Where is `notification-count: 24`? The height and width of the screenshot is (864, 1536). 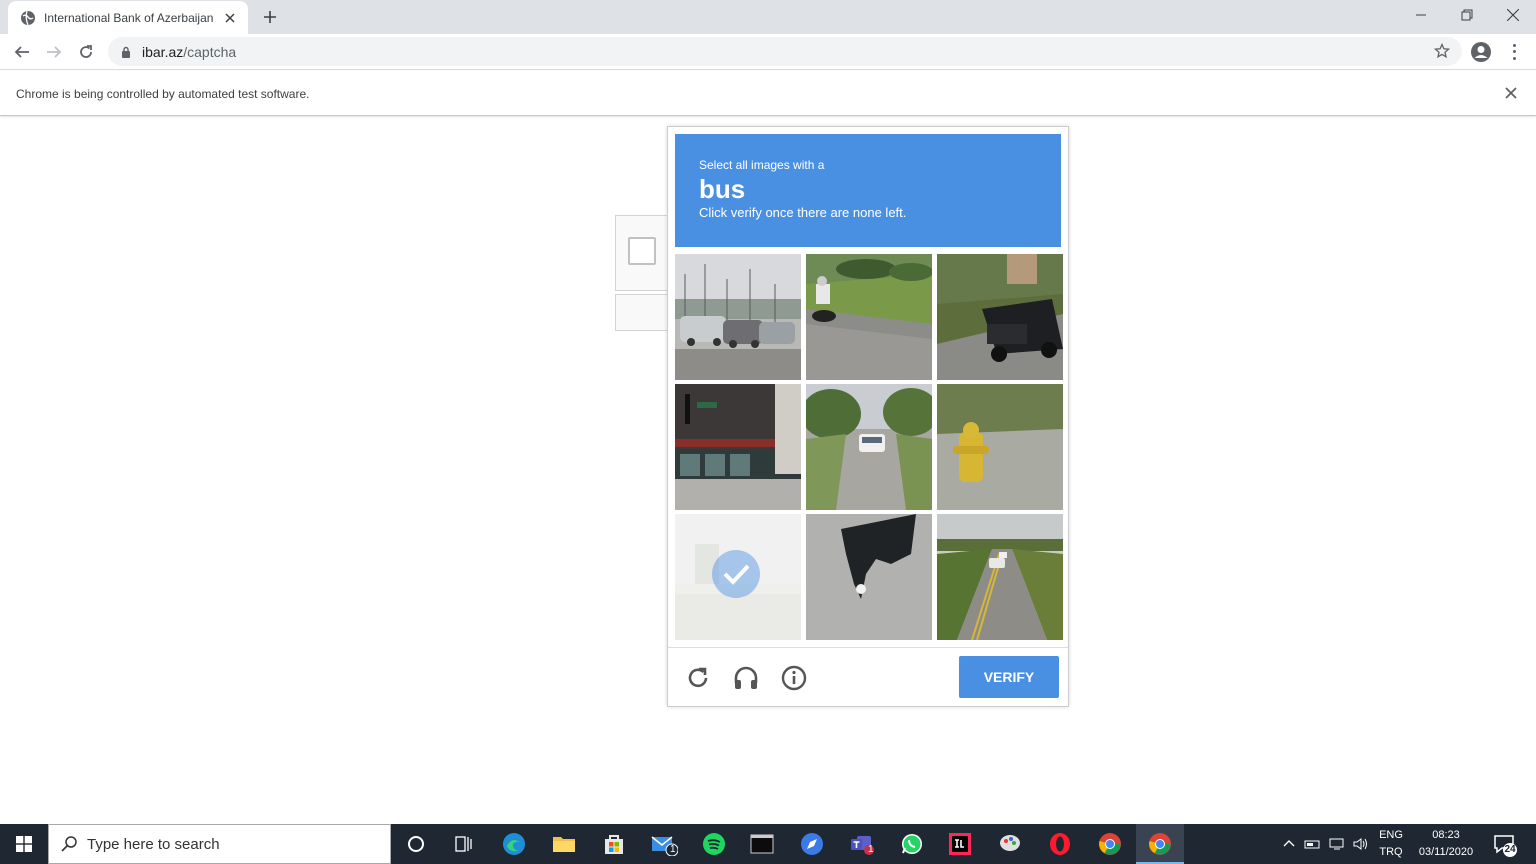 notification-count: 24 is located at coordinates (1510, 849).